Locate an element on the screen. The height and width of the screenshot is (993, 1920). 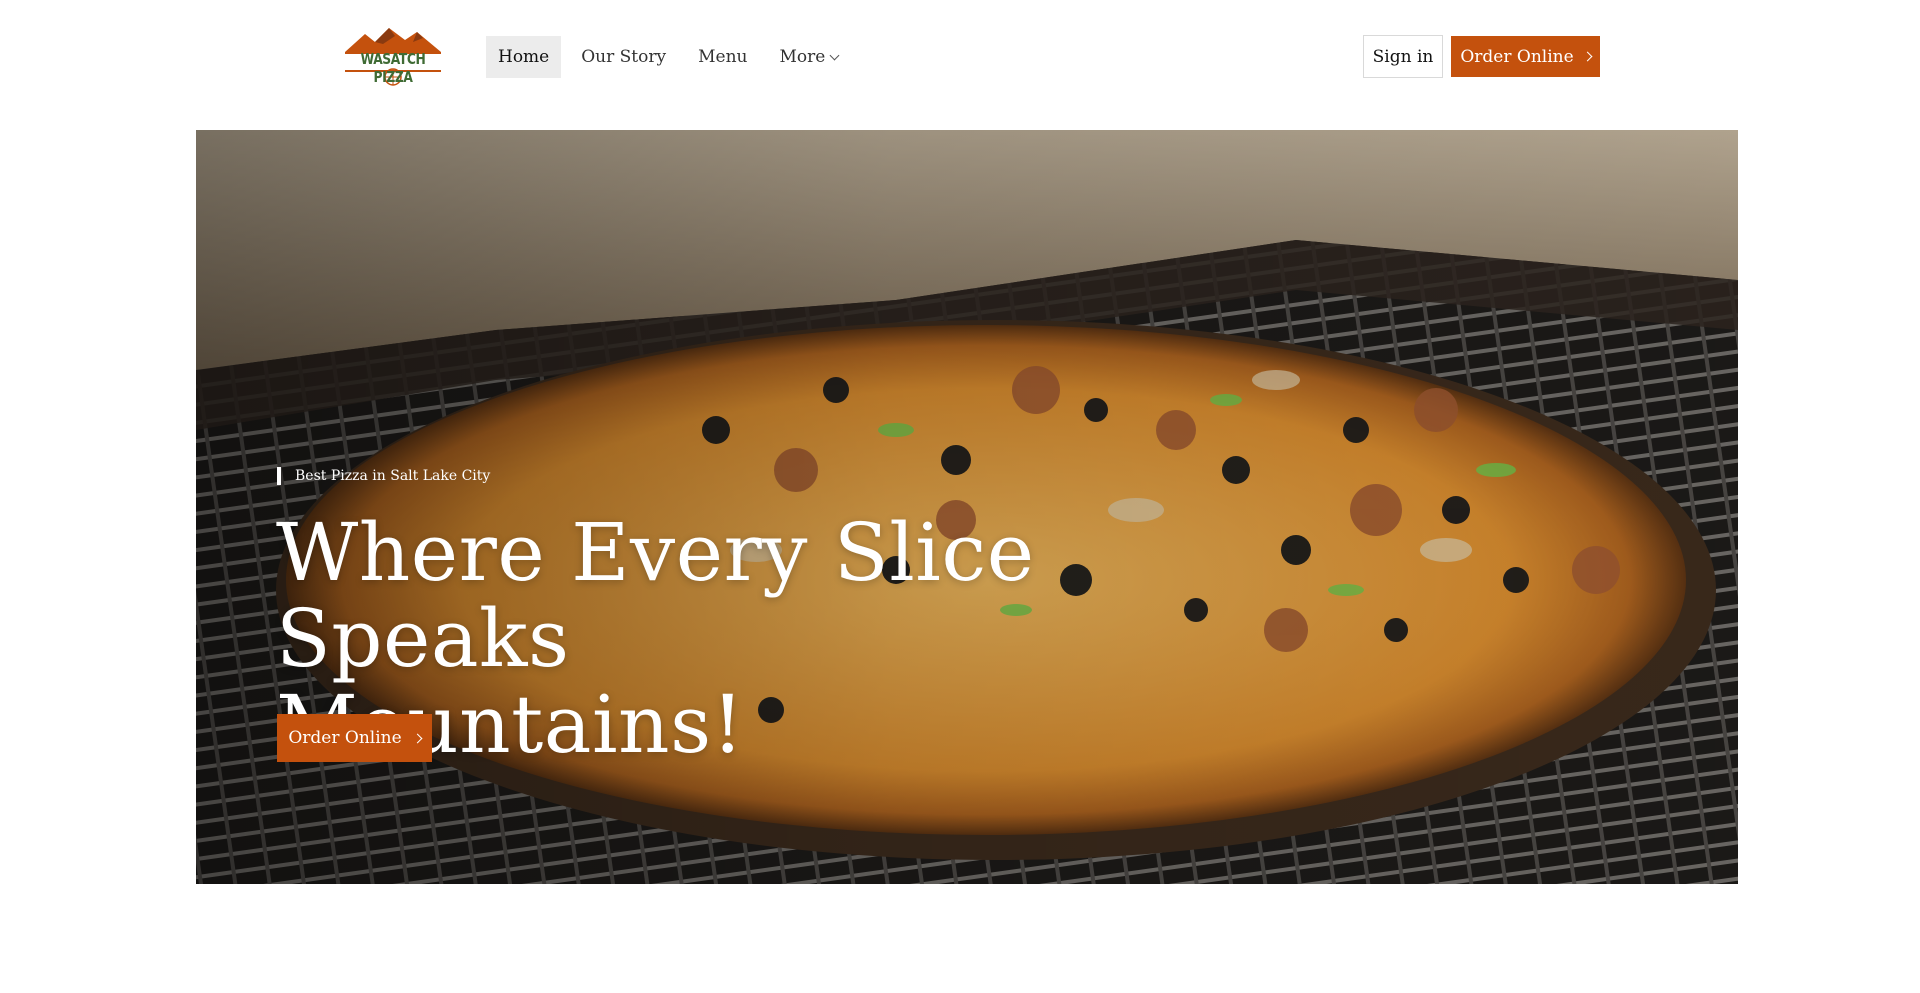
order-online-header-label: Order Online is located at coordinates (1517, 56).